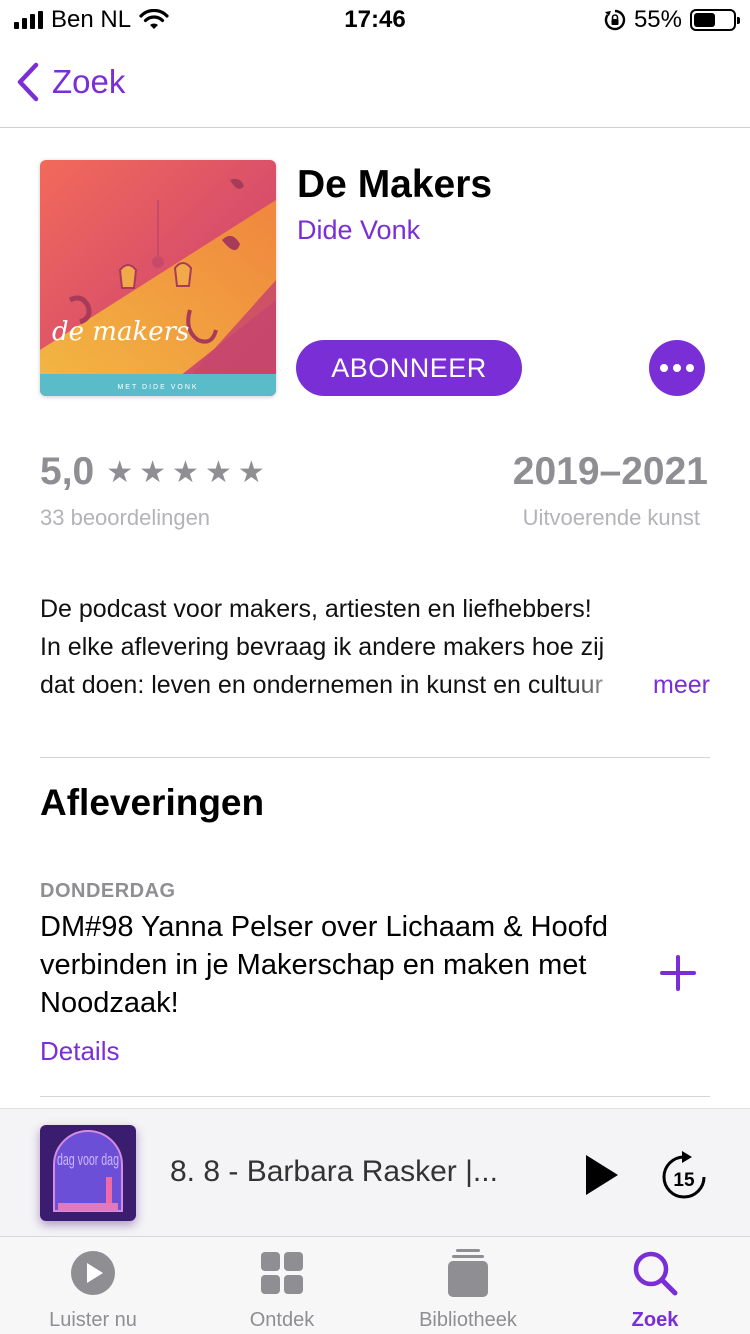 The width and height of the screenshot is (750, 1334). I want to click on episode-details-link: Details, so click(79, 1051).